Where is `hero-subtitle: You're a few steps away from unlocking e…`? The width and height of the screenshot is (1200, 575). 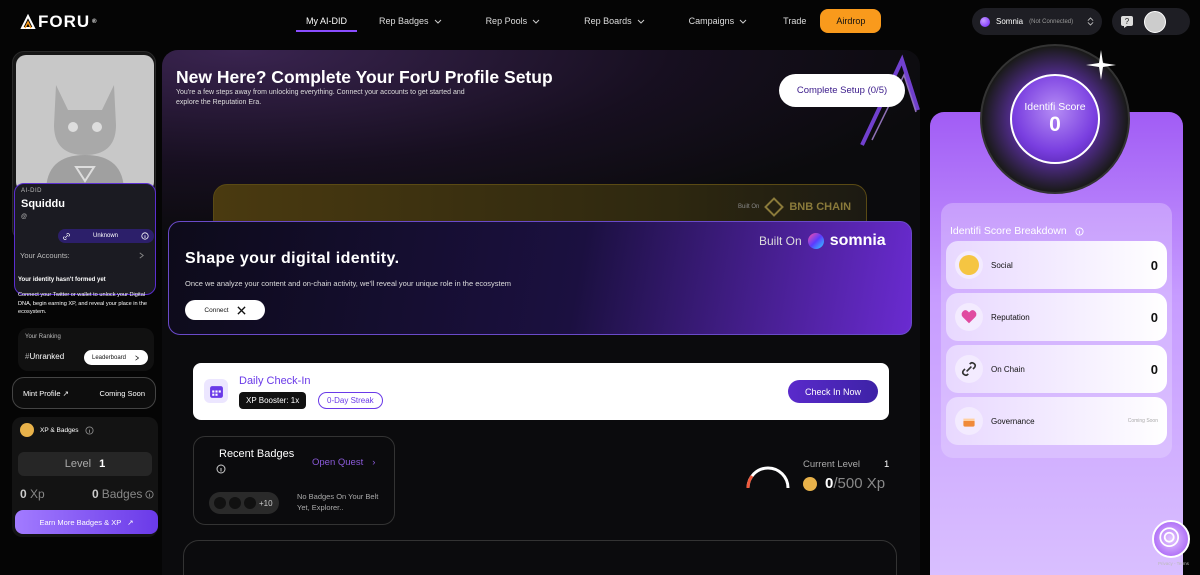
hero-subtitle: You're a few steps away from unlocking e… is located at coordinates (320, 97).